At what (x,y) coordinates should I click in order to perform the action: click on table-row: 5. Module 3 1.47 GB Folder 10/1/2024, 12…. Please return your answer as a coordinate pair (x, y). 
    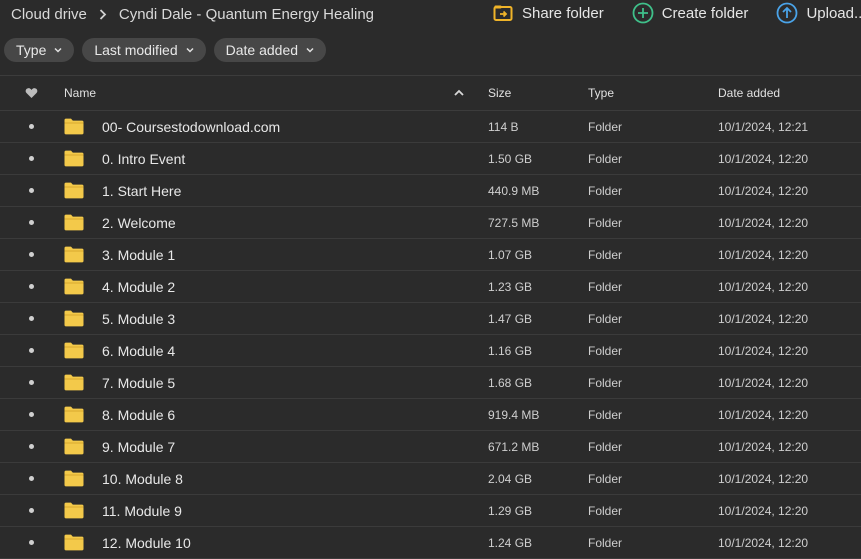
    Looking at the image, I should click on (430, 319).